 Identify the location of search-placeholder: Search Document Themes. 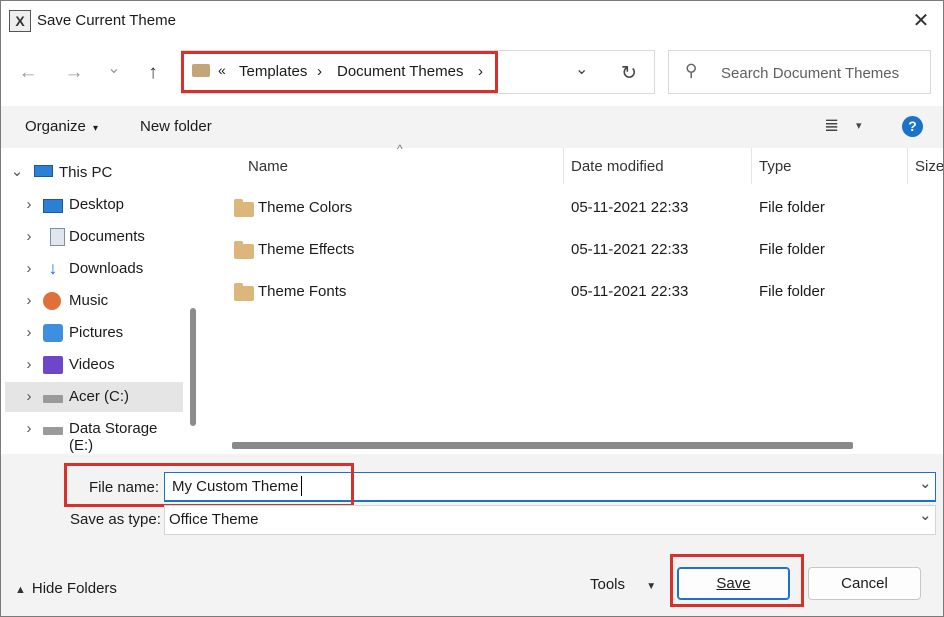
(810, 73).